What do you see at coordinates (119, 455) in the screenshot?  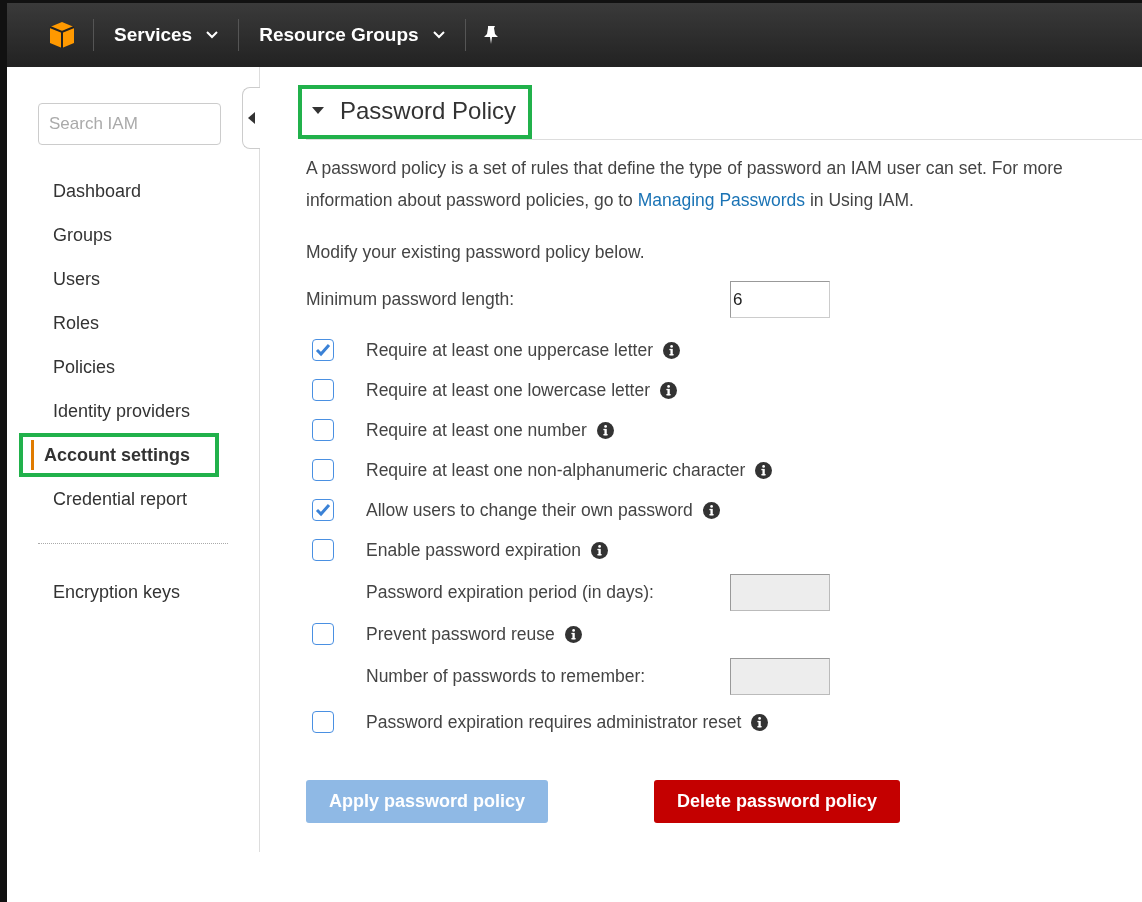 I see `sidebar-item: Account settings` at bounding box center [119, 455].